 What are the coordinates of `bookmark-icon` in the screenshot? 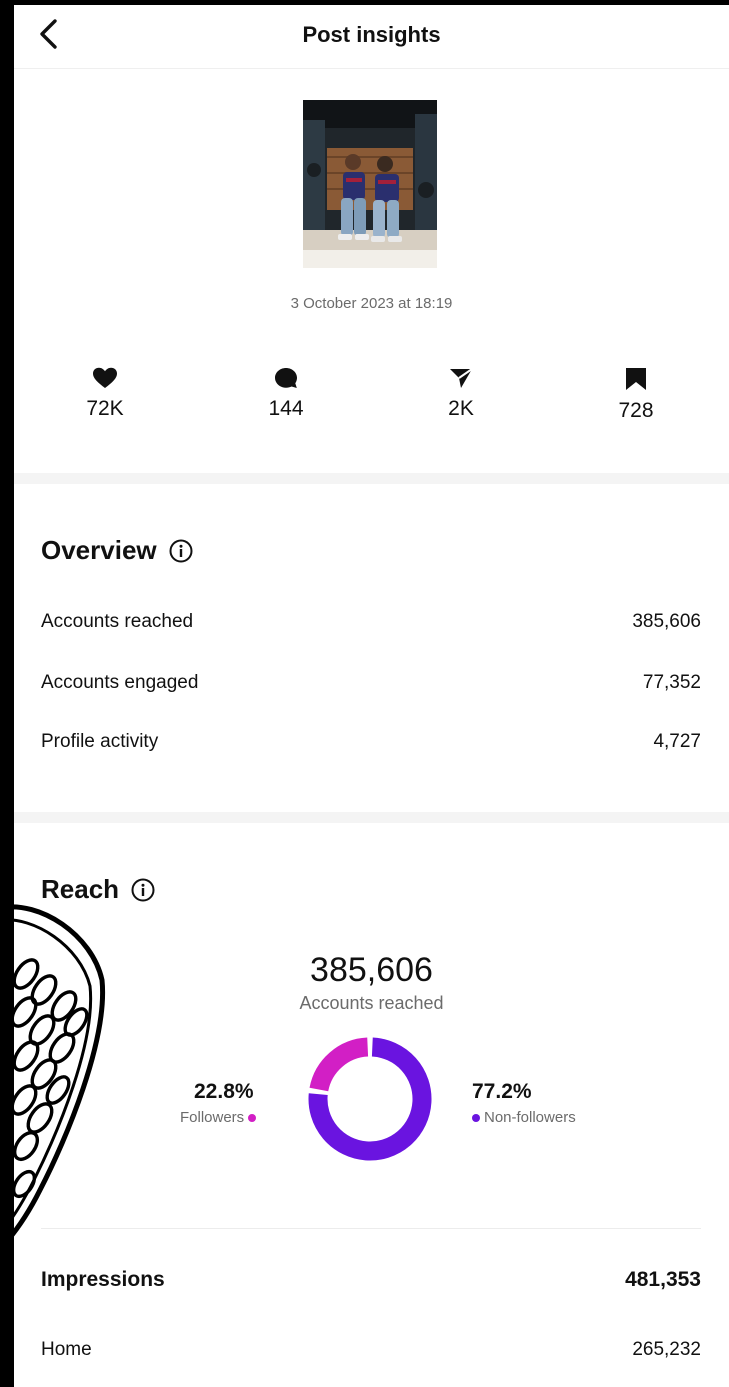 It's located at (636, 379).